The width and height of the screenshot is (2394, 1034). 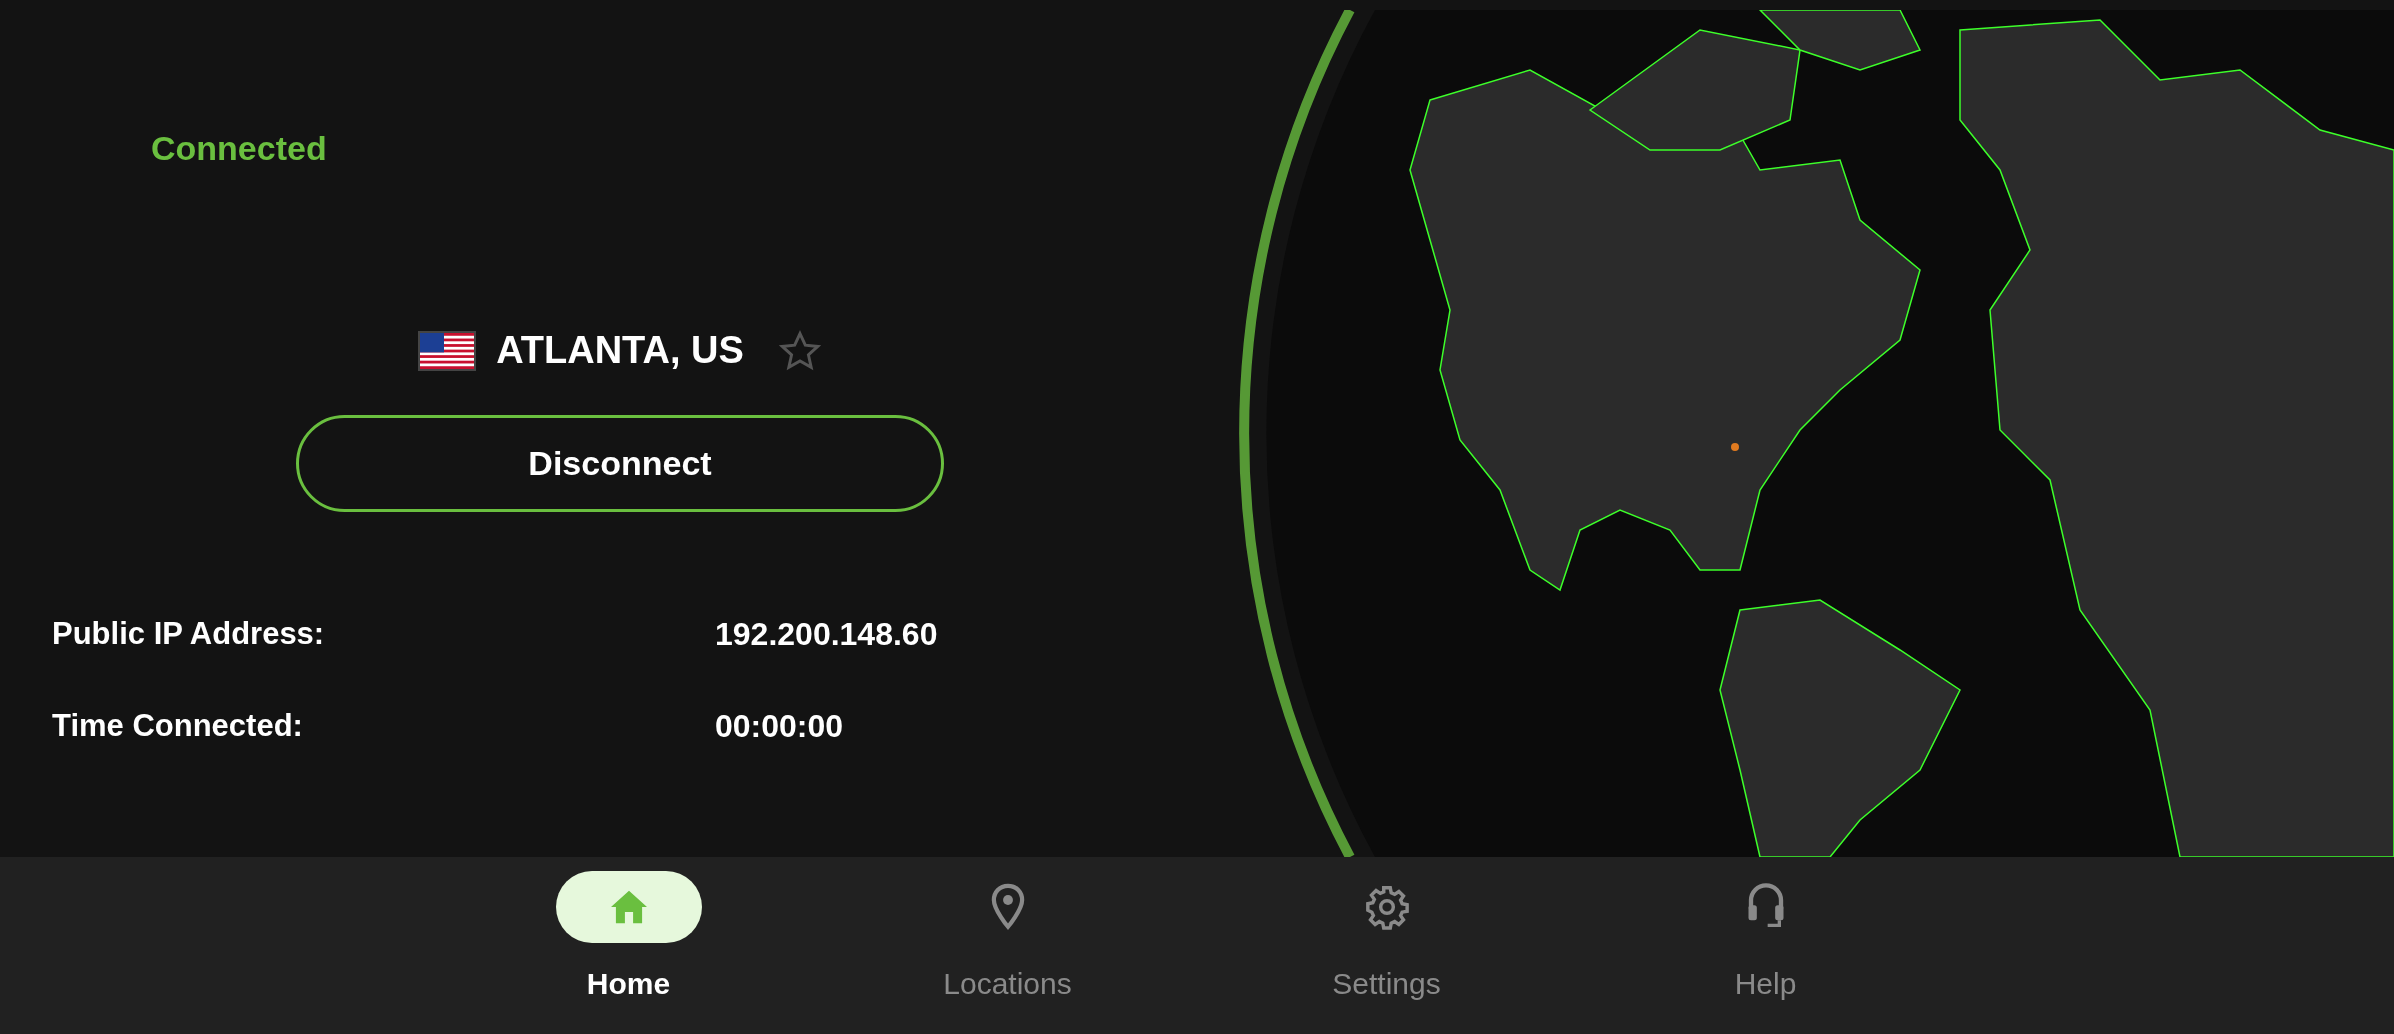 I want to click on info-label: Public IP Address:, so click(x=189, y=633).